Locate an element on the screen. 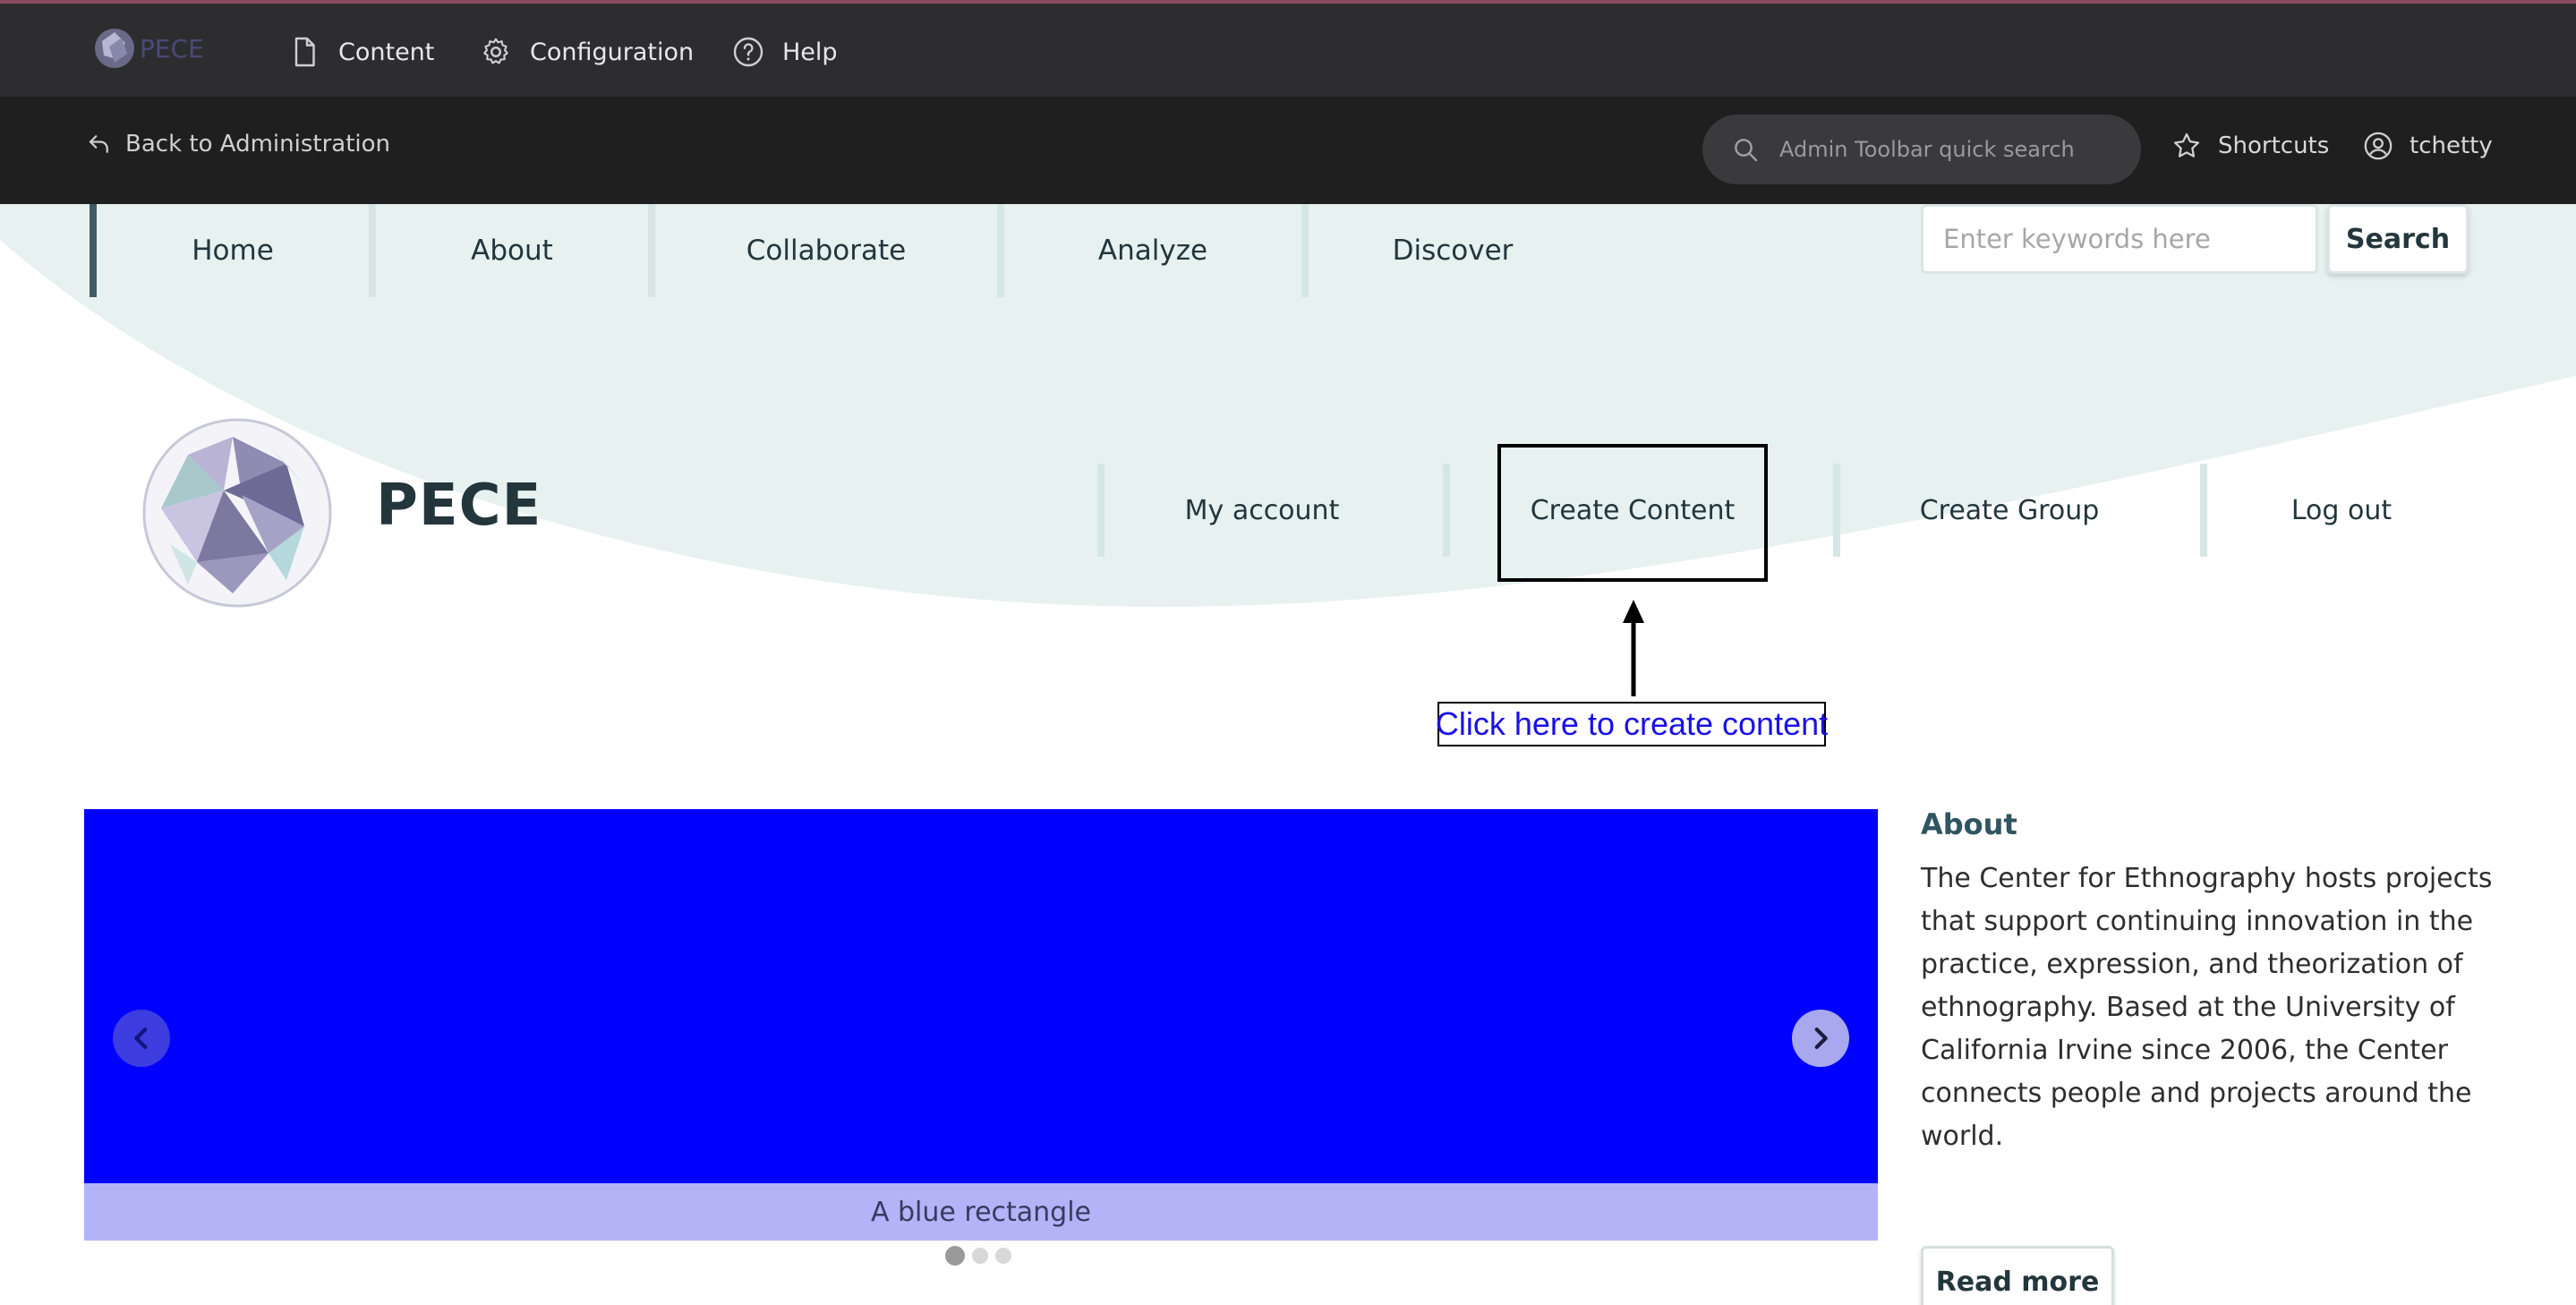 The image size is (2576, 1305). admin-quick-search is located at coordinates (1921, 149).